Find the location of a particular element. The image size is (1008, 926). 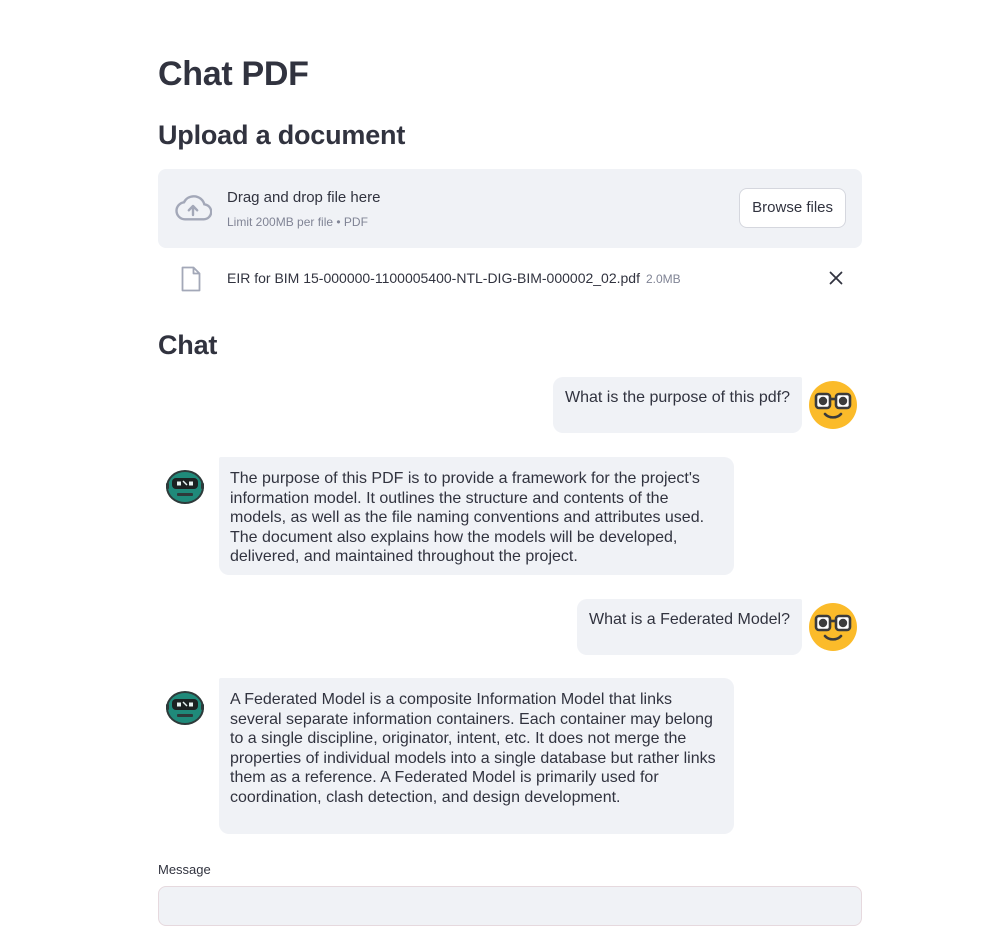

close-icon is located at coordinates (836, 278).